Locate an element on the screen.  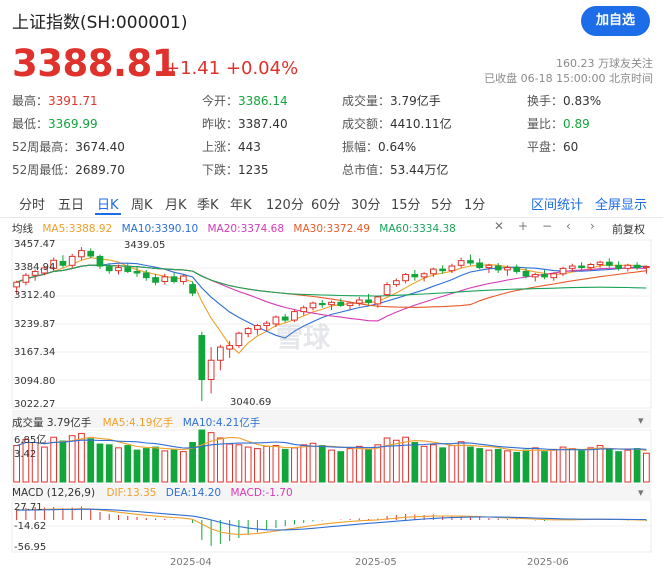
volume-legend: 成交量 3.79亿手 MA5:4.19亿手 MA10:4.21亿手 is located at coordinates (136, 422).